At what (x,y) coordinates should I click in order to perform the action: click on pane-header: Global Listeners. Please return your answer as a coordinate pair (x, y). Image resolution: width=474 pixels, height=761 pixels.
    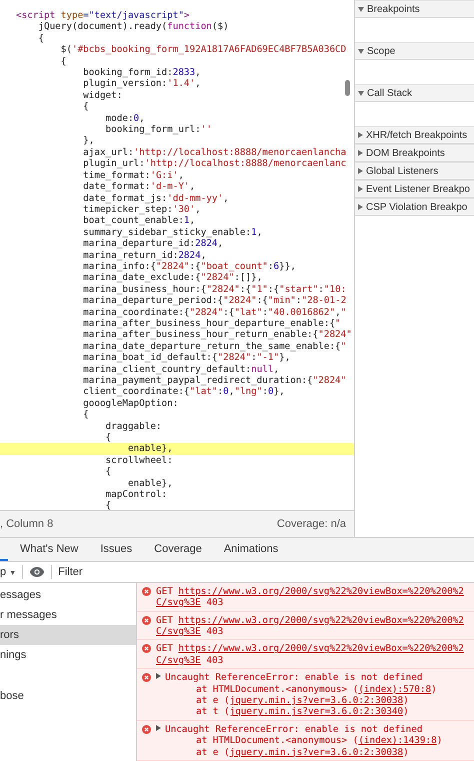
    Looking at the image, I should click on (414, 171).